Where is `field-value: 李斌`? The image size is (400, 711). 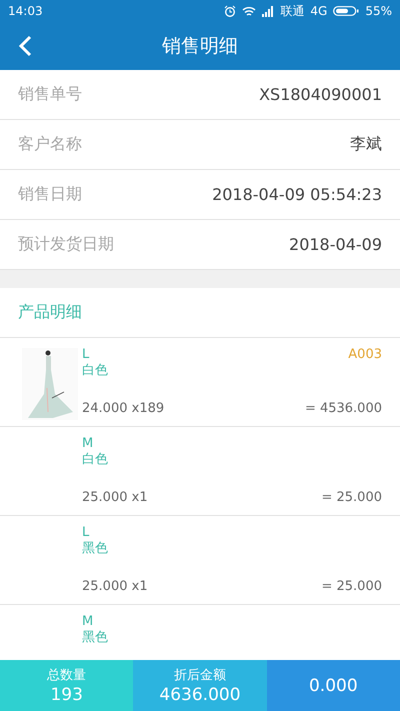 field-value: 李斌 is located at coordinates (366, 144).